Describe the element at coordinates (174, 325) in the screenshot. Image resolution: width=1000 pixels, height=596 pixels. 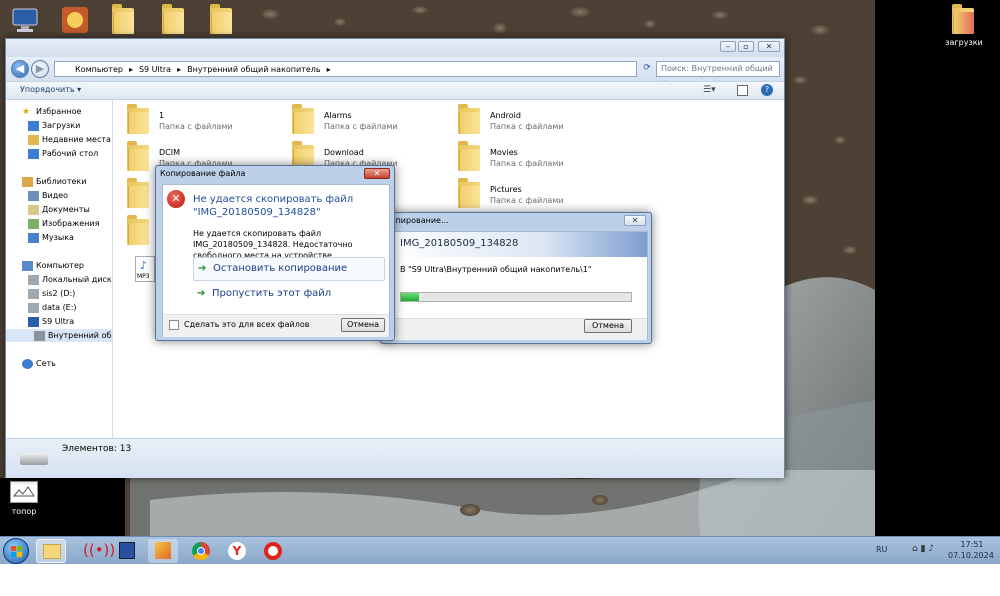
I see `apply-all-checkbox` at that location.